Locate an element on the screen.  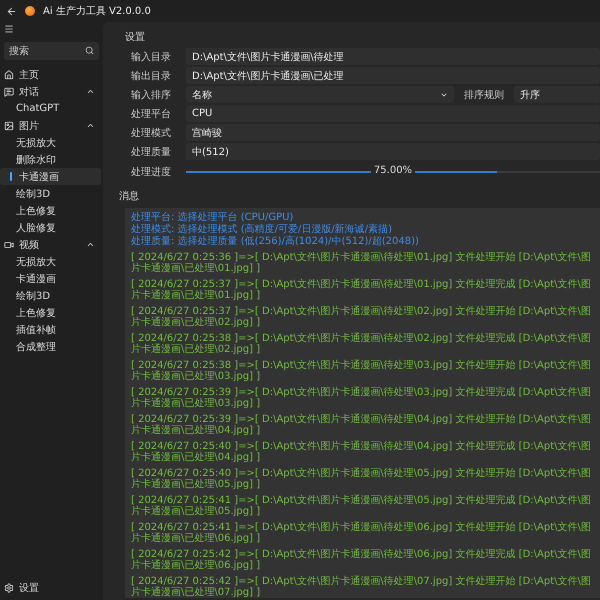
input-field: CPU is located at coordinates (393, 113).